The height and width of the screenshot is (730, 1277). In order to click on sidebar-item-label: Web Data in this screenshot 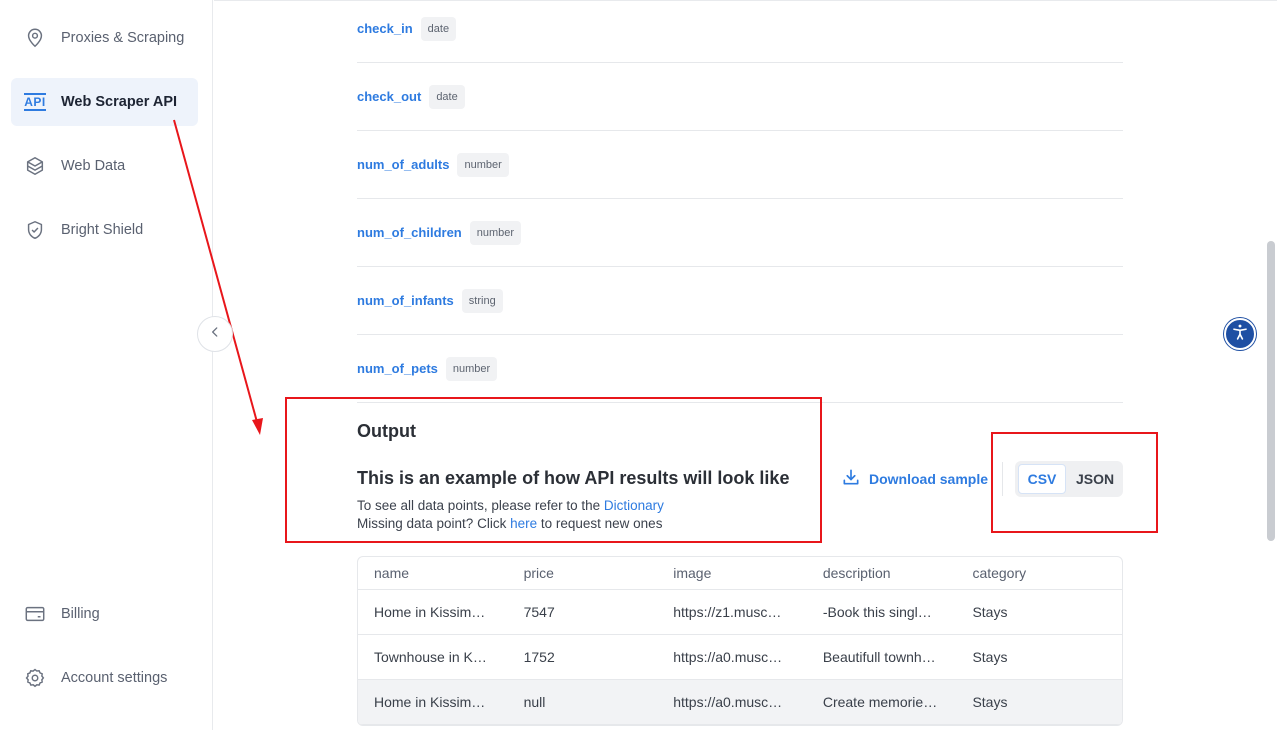, I will do `click(93, 166)`.